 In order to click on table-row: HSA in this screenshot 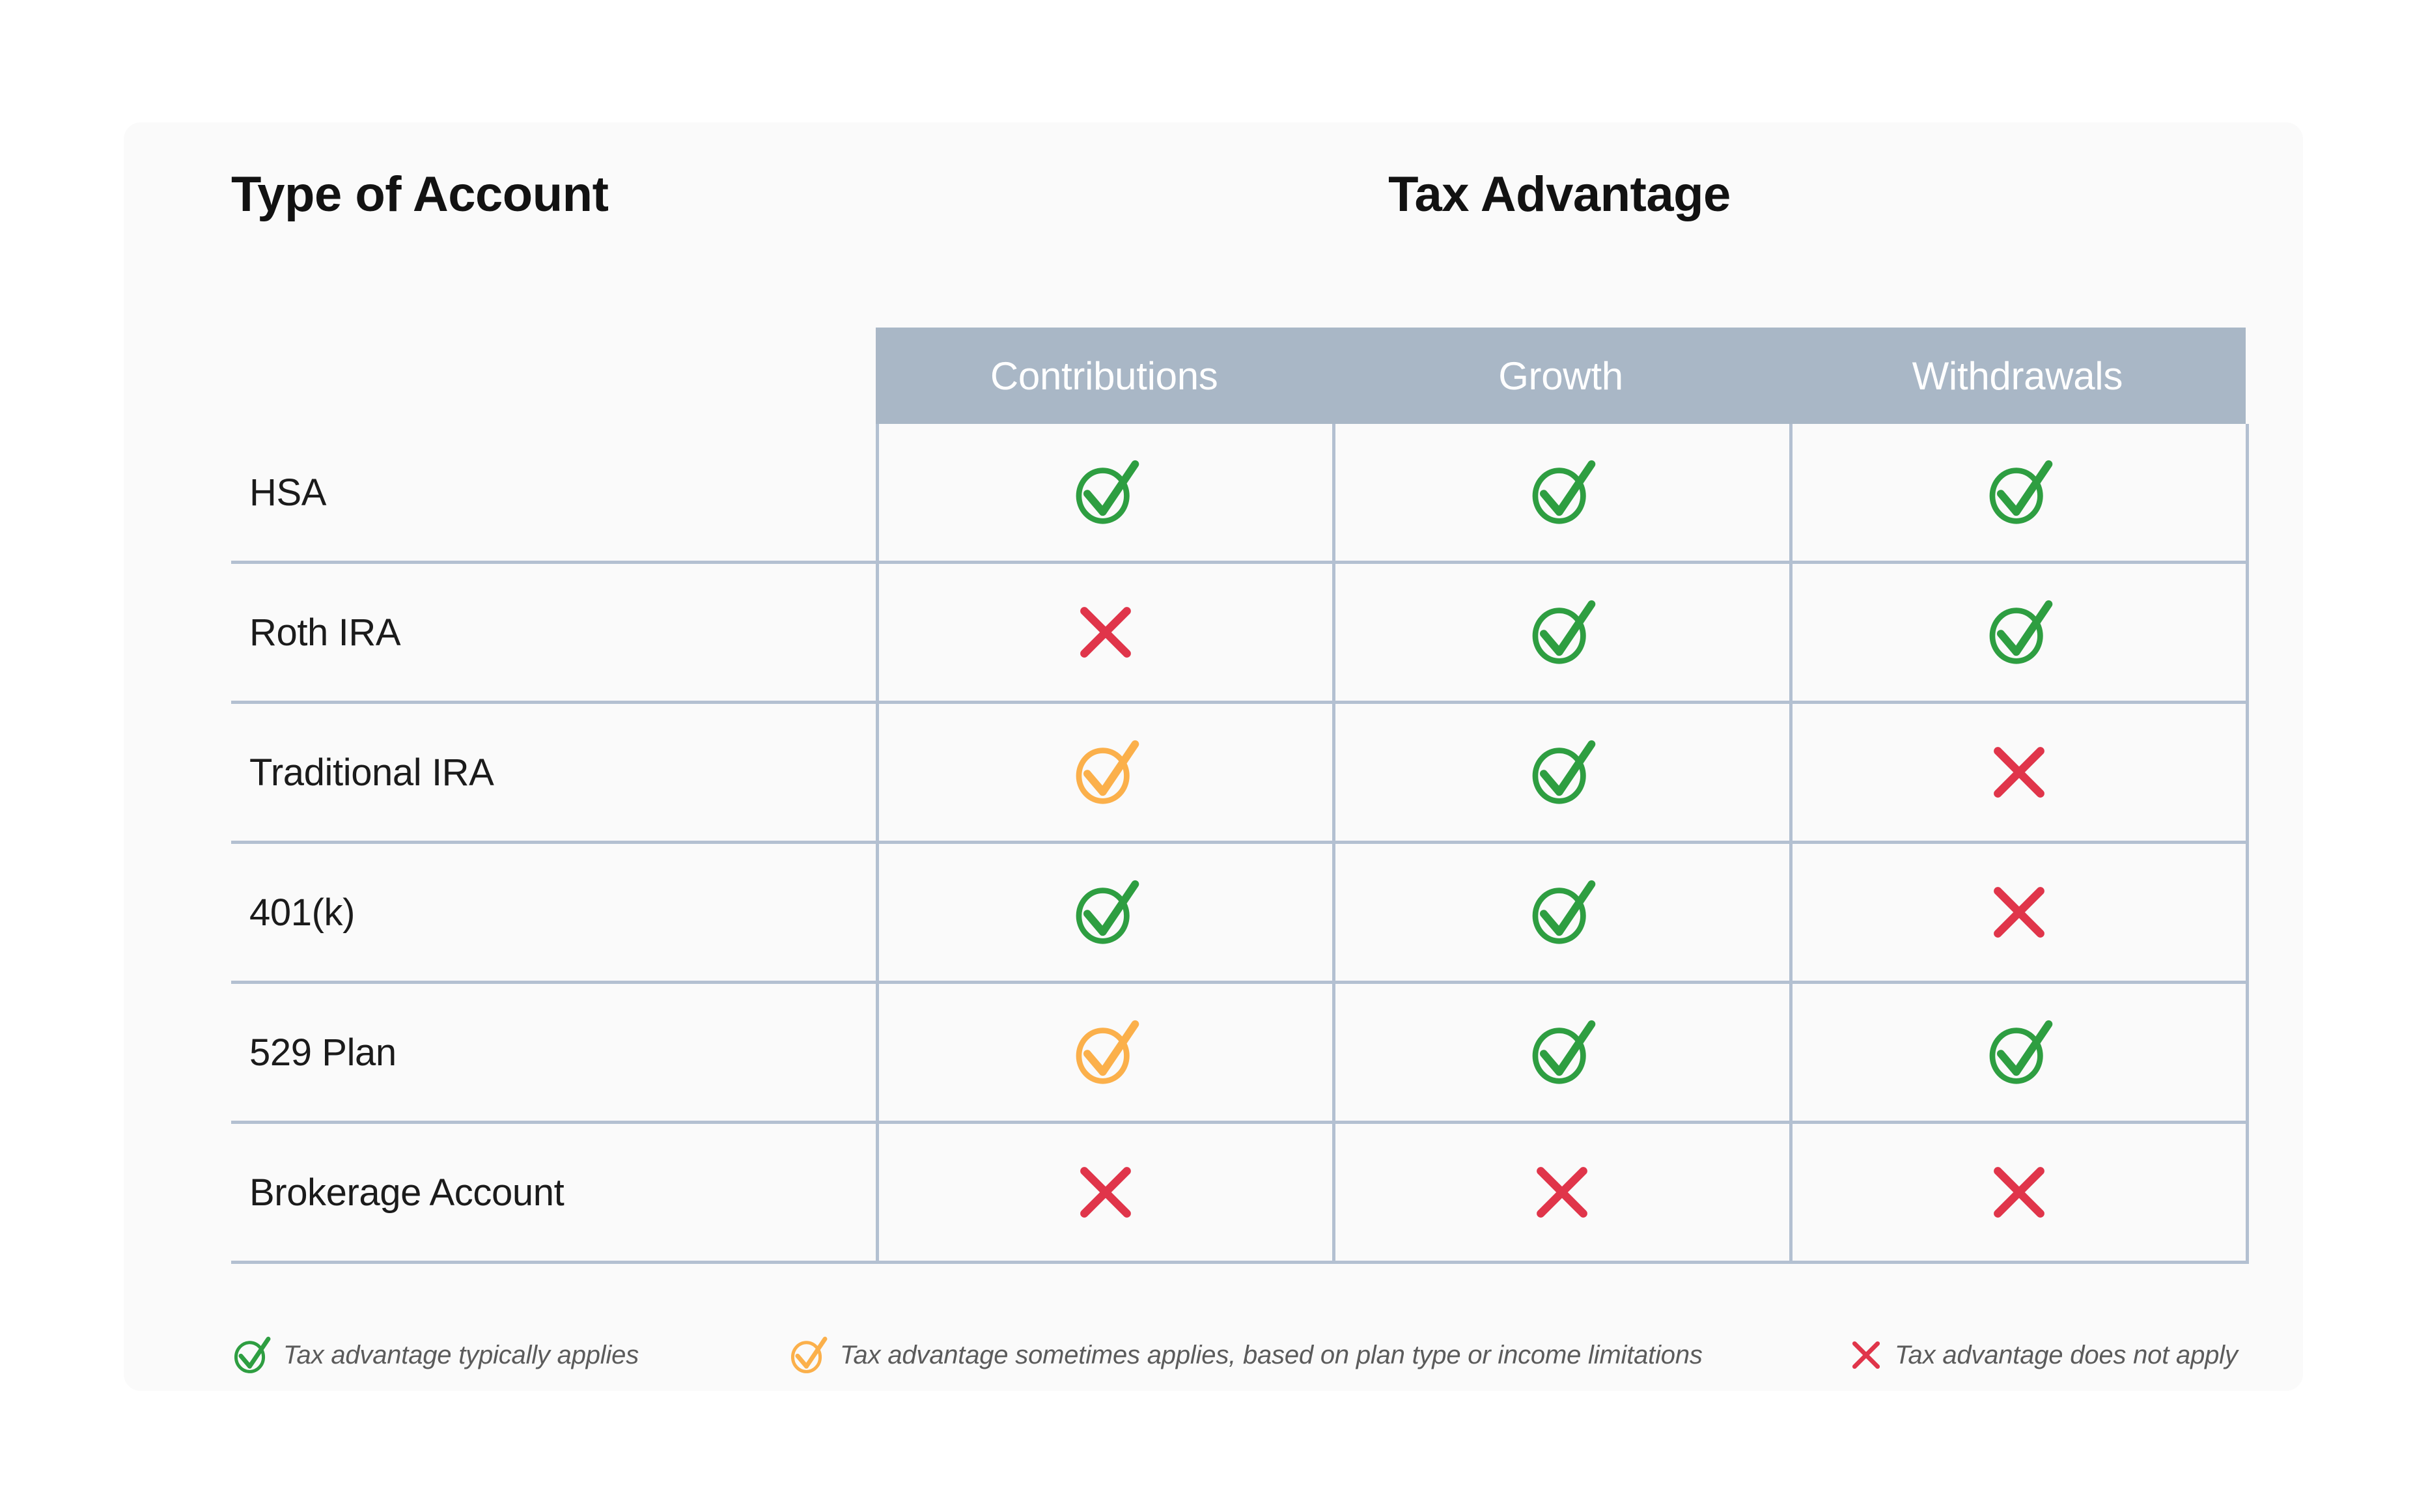, I will do `click(1238, 494)`.